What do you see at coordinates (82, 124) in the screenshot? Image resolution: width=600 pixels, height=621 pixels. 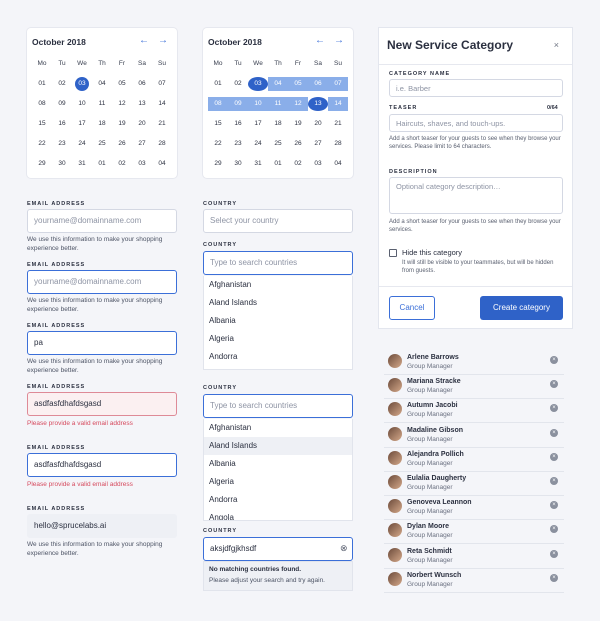 I see `calendar-day: 17` at bounding box center [82, 124].